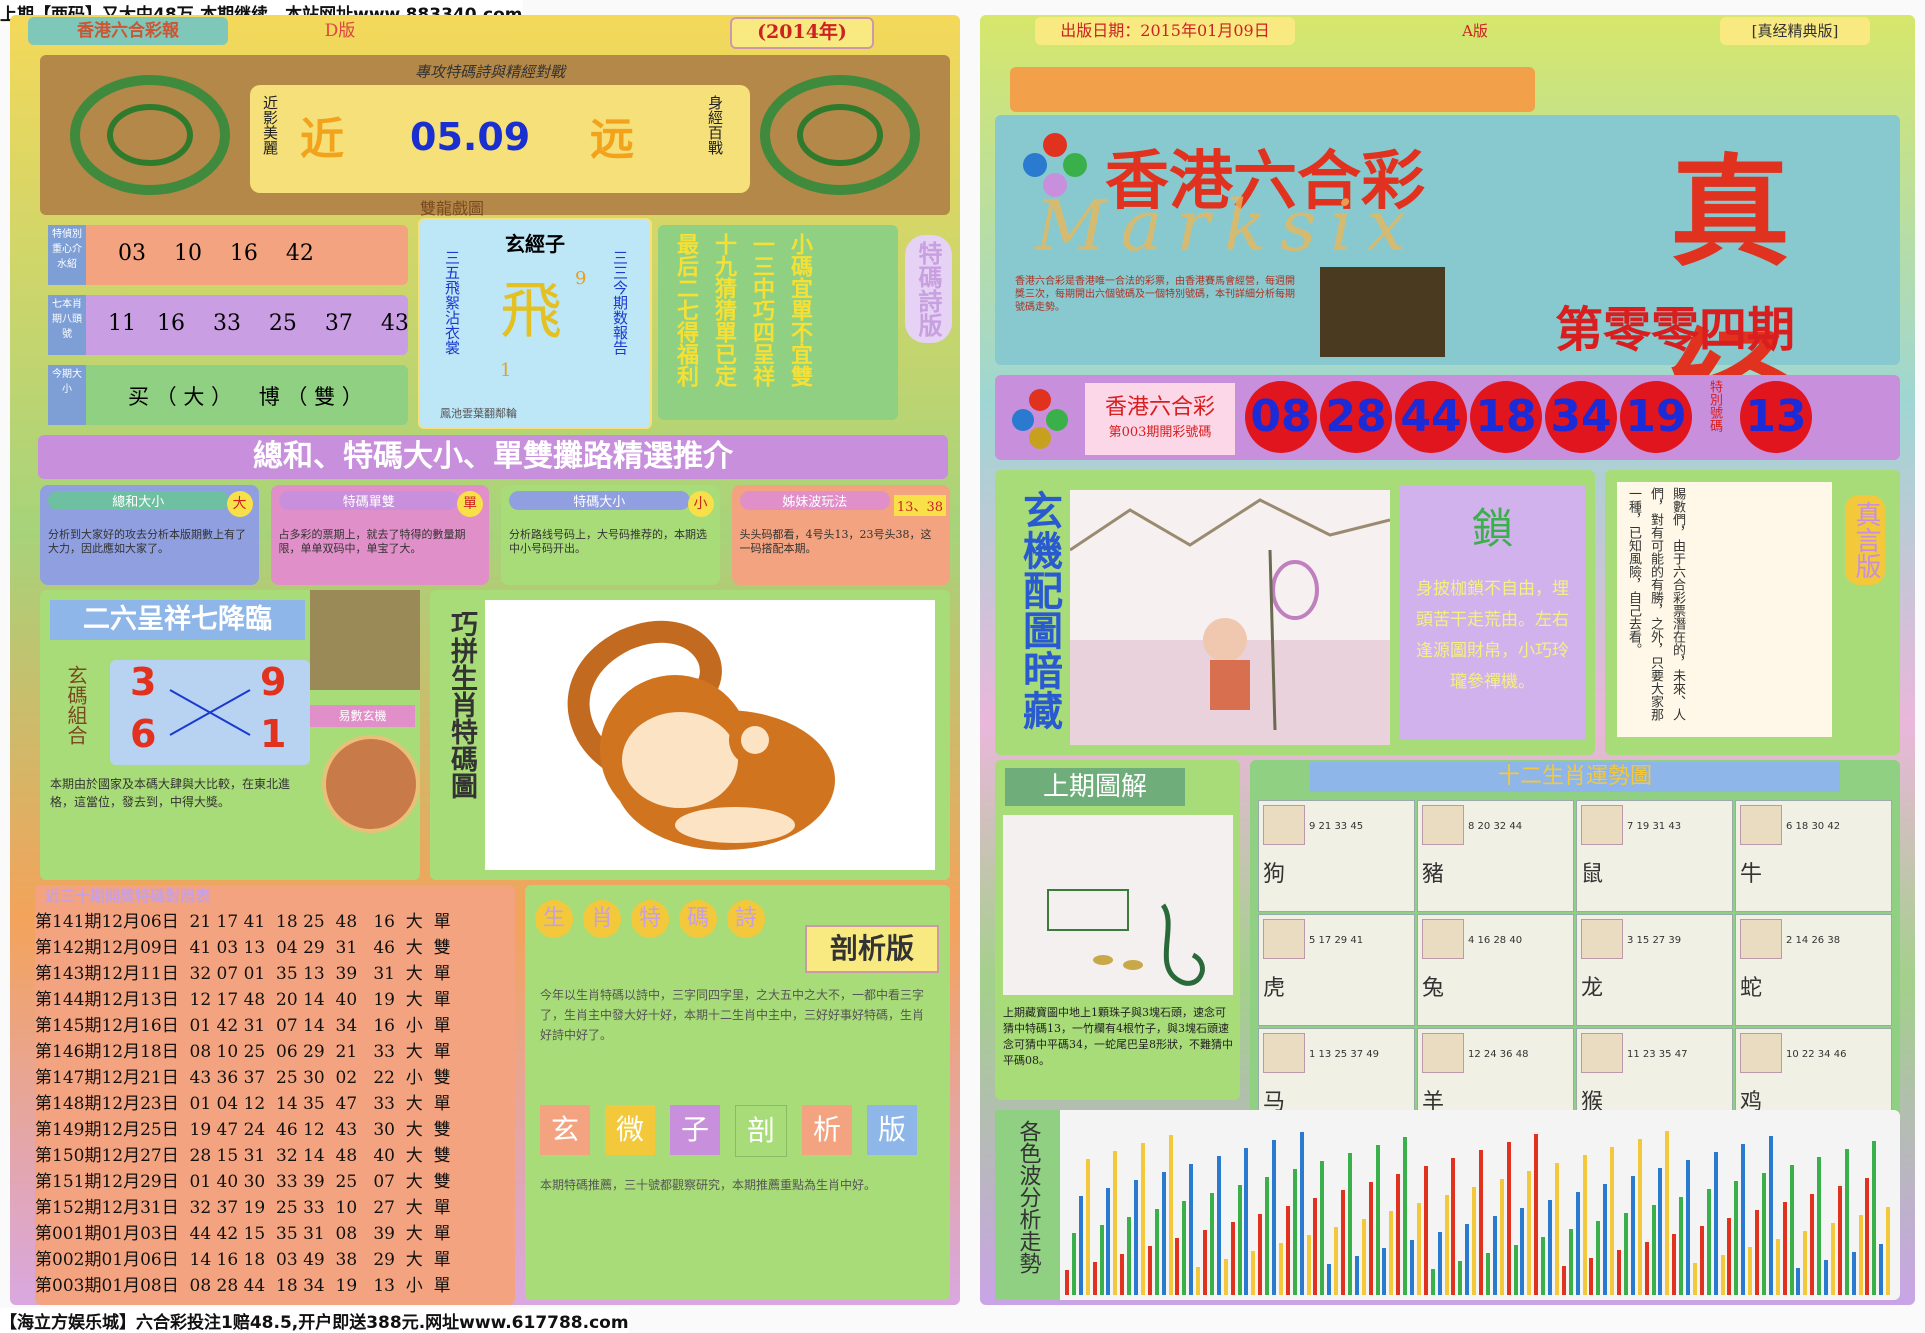 This screenshot has height=1333, width=1925. I want to click on bagua-icon, so click(371, 784).